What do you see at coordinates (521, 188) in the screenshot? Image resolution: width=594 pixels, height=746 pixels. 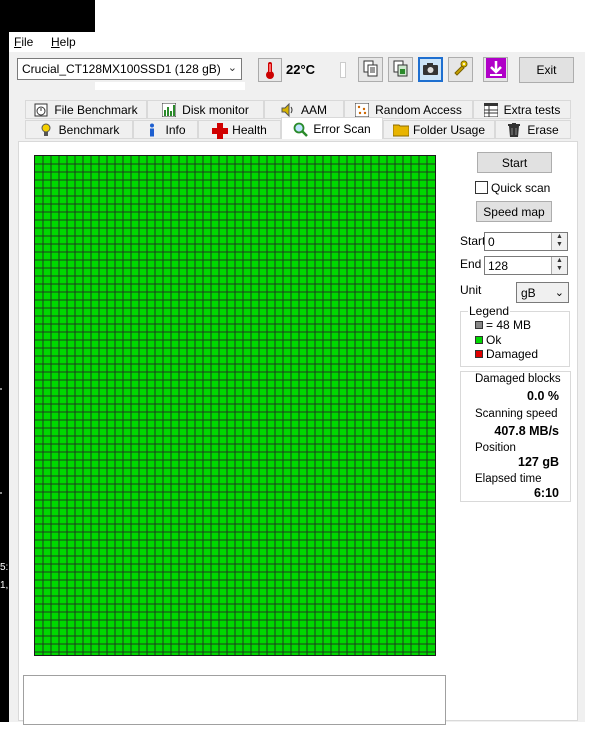 I see `quick-scan-label: Quick scan` at bounding box center [521, 188].